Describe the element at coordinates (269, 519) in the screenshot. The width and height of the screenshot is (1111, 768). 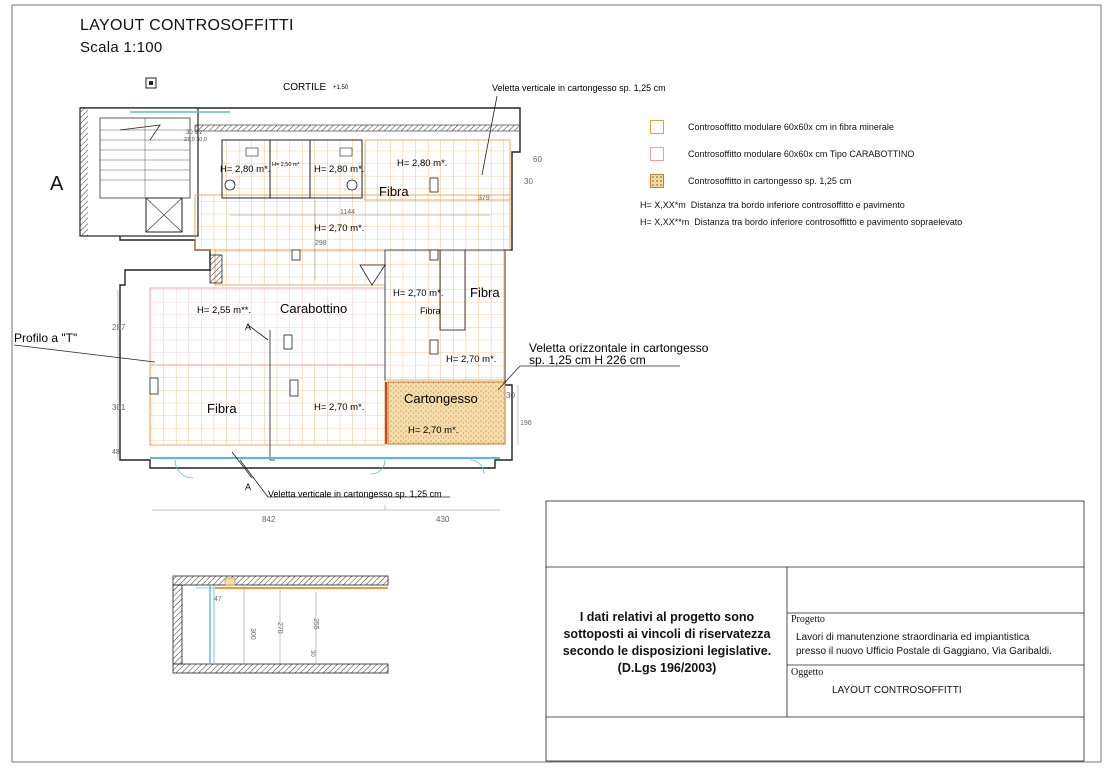
I see `dim-842: 842` at that location.